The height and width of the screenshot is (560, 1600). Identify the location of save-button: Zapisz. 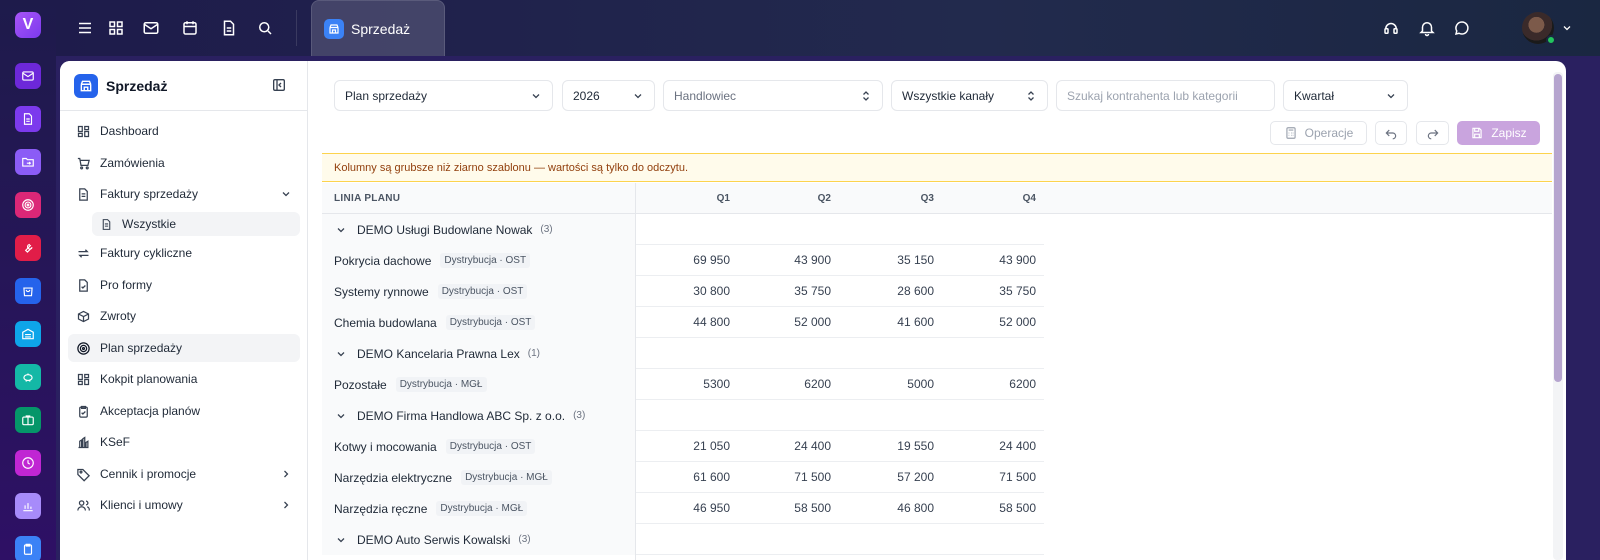
(1498, 133).